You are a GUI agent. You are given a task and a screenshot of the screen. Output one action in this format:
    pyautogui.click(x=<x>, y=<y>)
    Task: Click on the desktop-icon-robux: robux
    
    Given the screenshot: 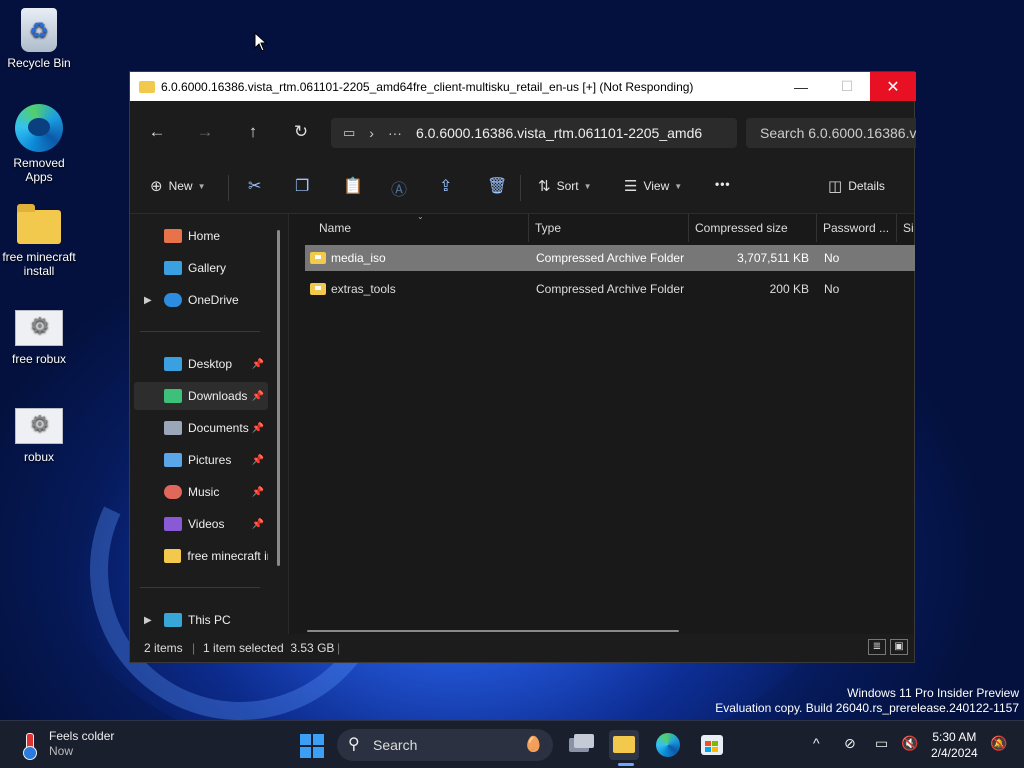 What is the action you would take?
    pyautogui.click(x=39, y=433)
    